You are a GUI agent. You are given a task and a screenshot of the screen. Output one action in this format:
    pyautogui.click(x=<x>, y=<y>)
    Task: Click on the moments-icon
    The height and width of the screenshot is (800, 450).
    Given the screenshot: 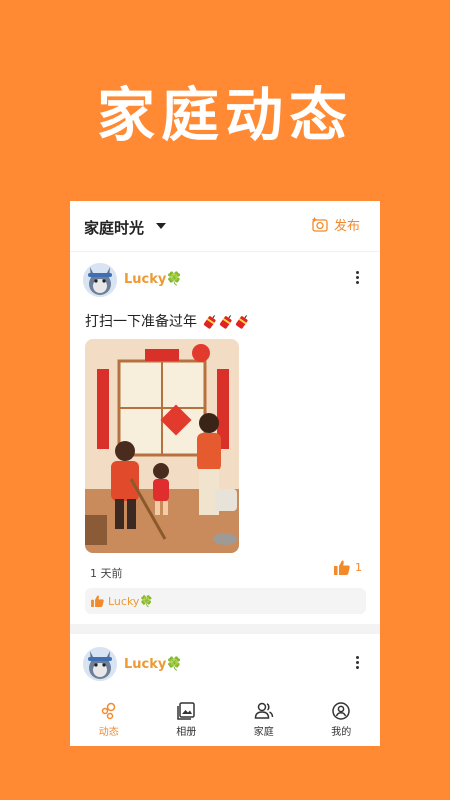 What is the action you would take?
    pyautogui.click(x=108, y=711)
    